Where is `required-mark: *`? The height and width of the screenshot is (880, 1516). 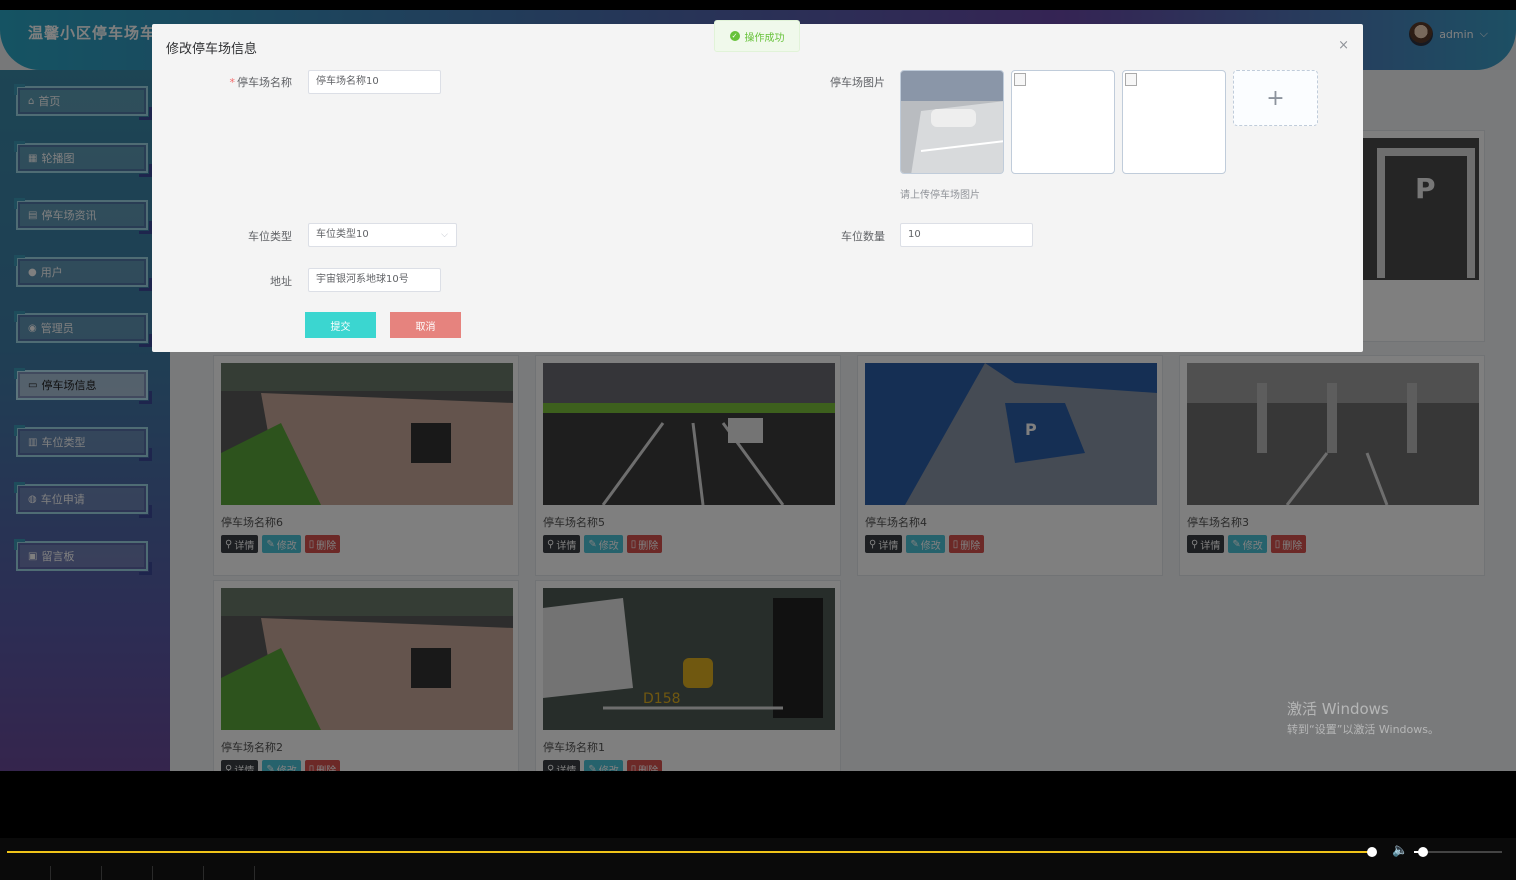
required-mark: * is located at coordinates (232, 82).